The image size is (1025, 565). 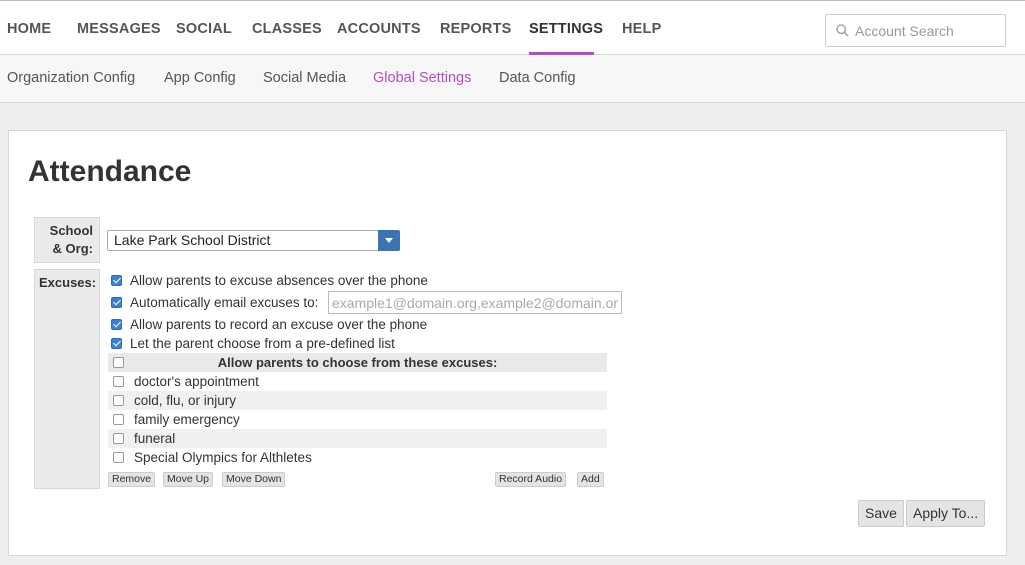 I want to click on nav-settings: SETTINGS, so click(x=566, y=29).